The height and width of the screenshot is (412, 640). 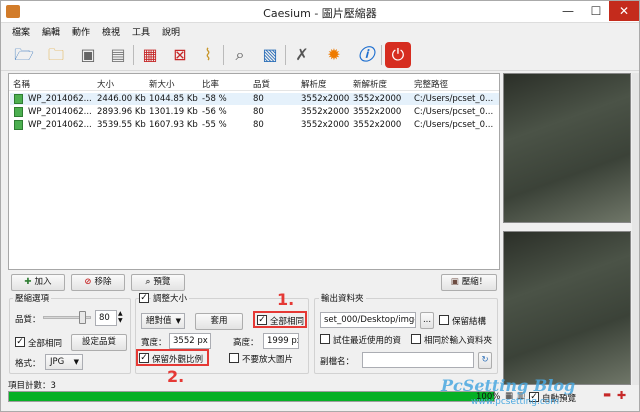 What do you see at coordinates (325, 339) in the screenshot?
I see `last-used-folder-checkbox` at bounding box center [325, 339].